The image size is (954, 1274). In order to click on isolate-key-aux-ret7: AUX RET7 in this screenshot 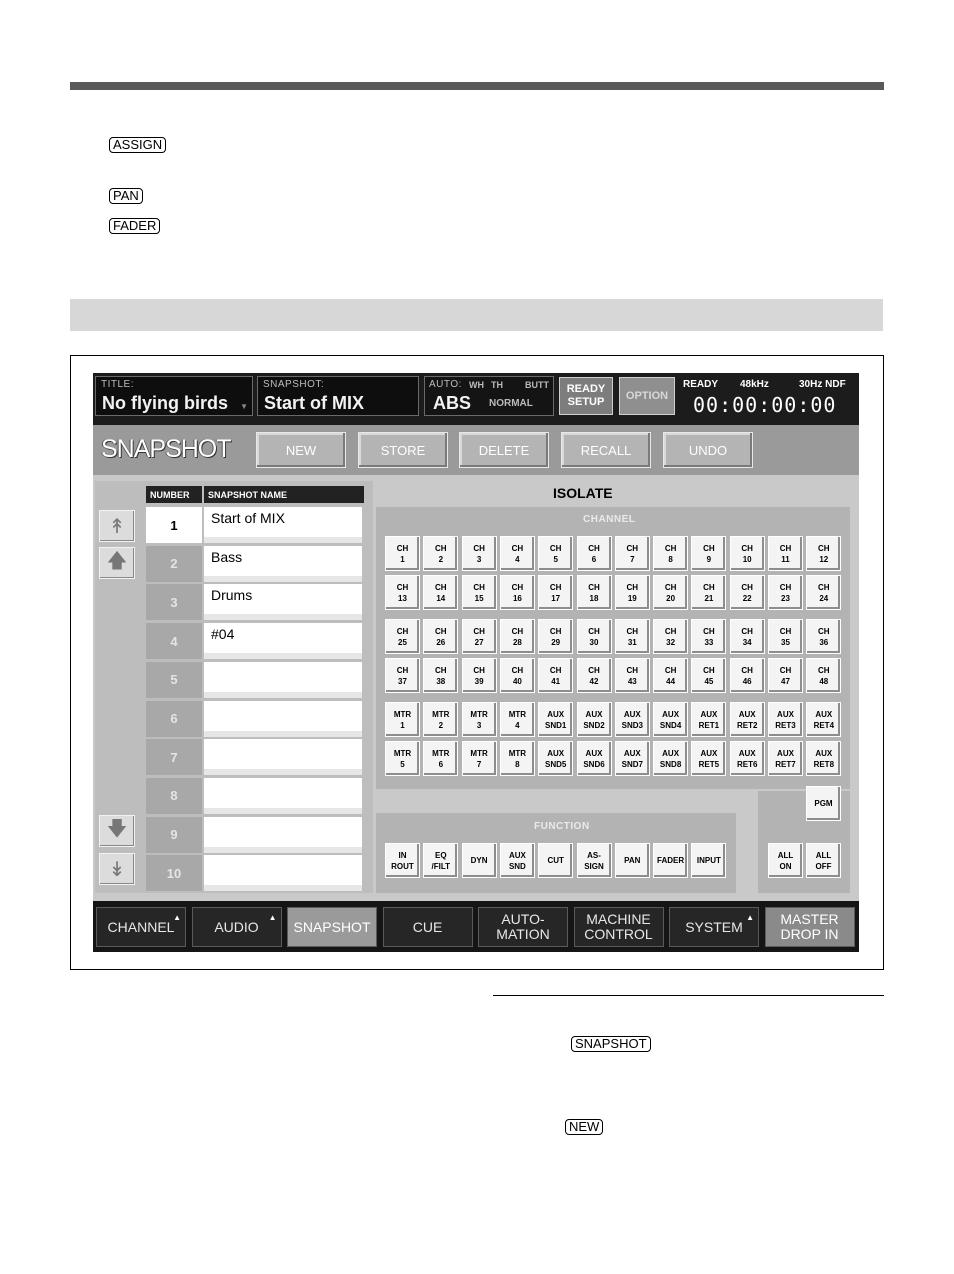, I will do `click(785, 758)`.